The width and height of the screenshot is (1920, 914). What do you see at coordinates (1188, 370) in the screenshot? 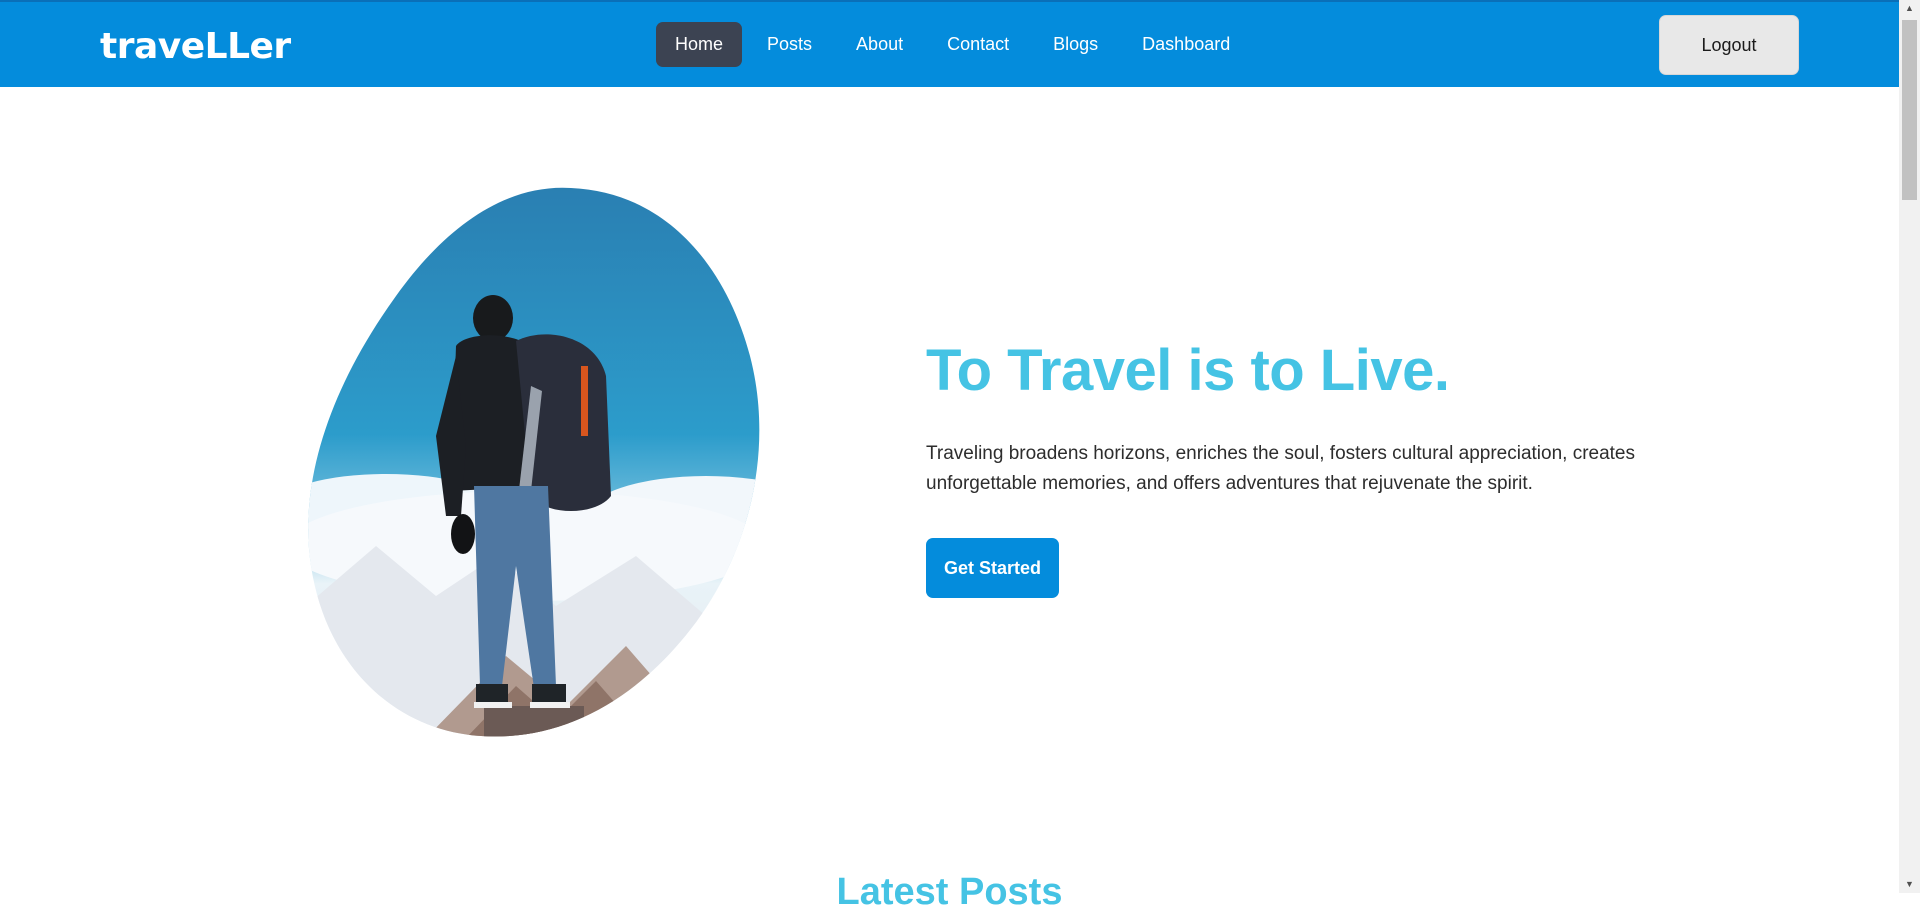
I see `hero-title: To Travel is to Live.` at bounding box center [1188, 370].